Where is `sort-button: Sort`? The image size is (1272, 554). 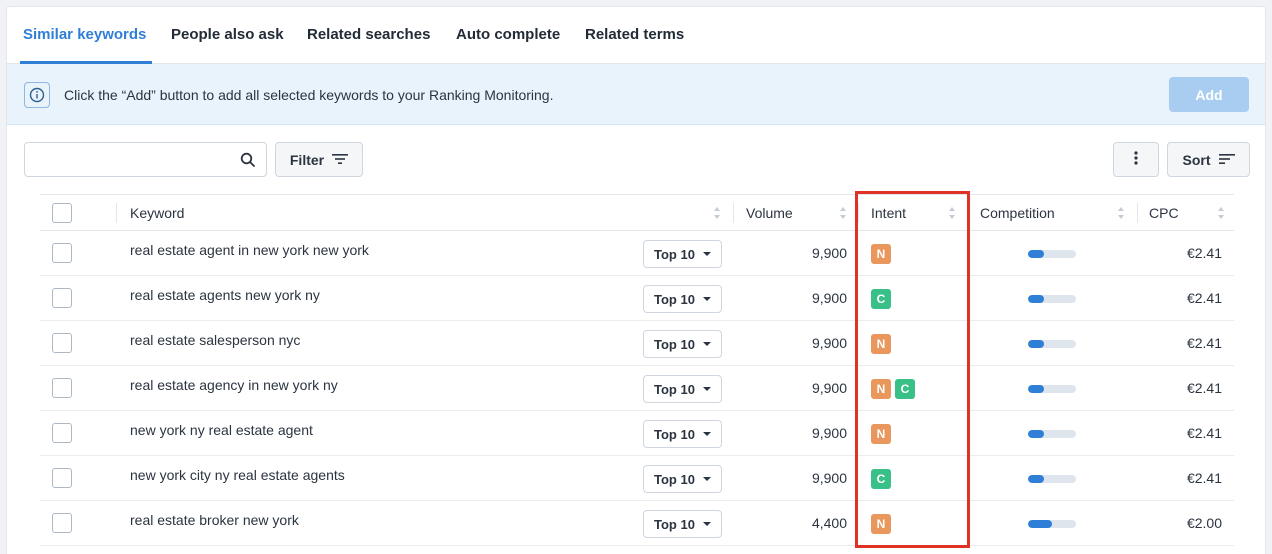 sort-button: Sort is located at coordinates (1208, 159).